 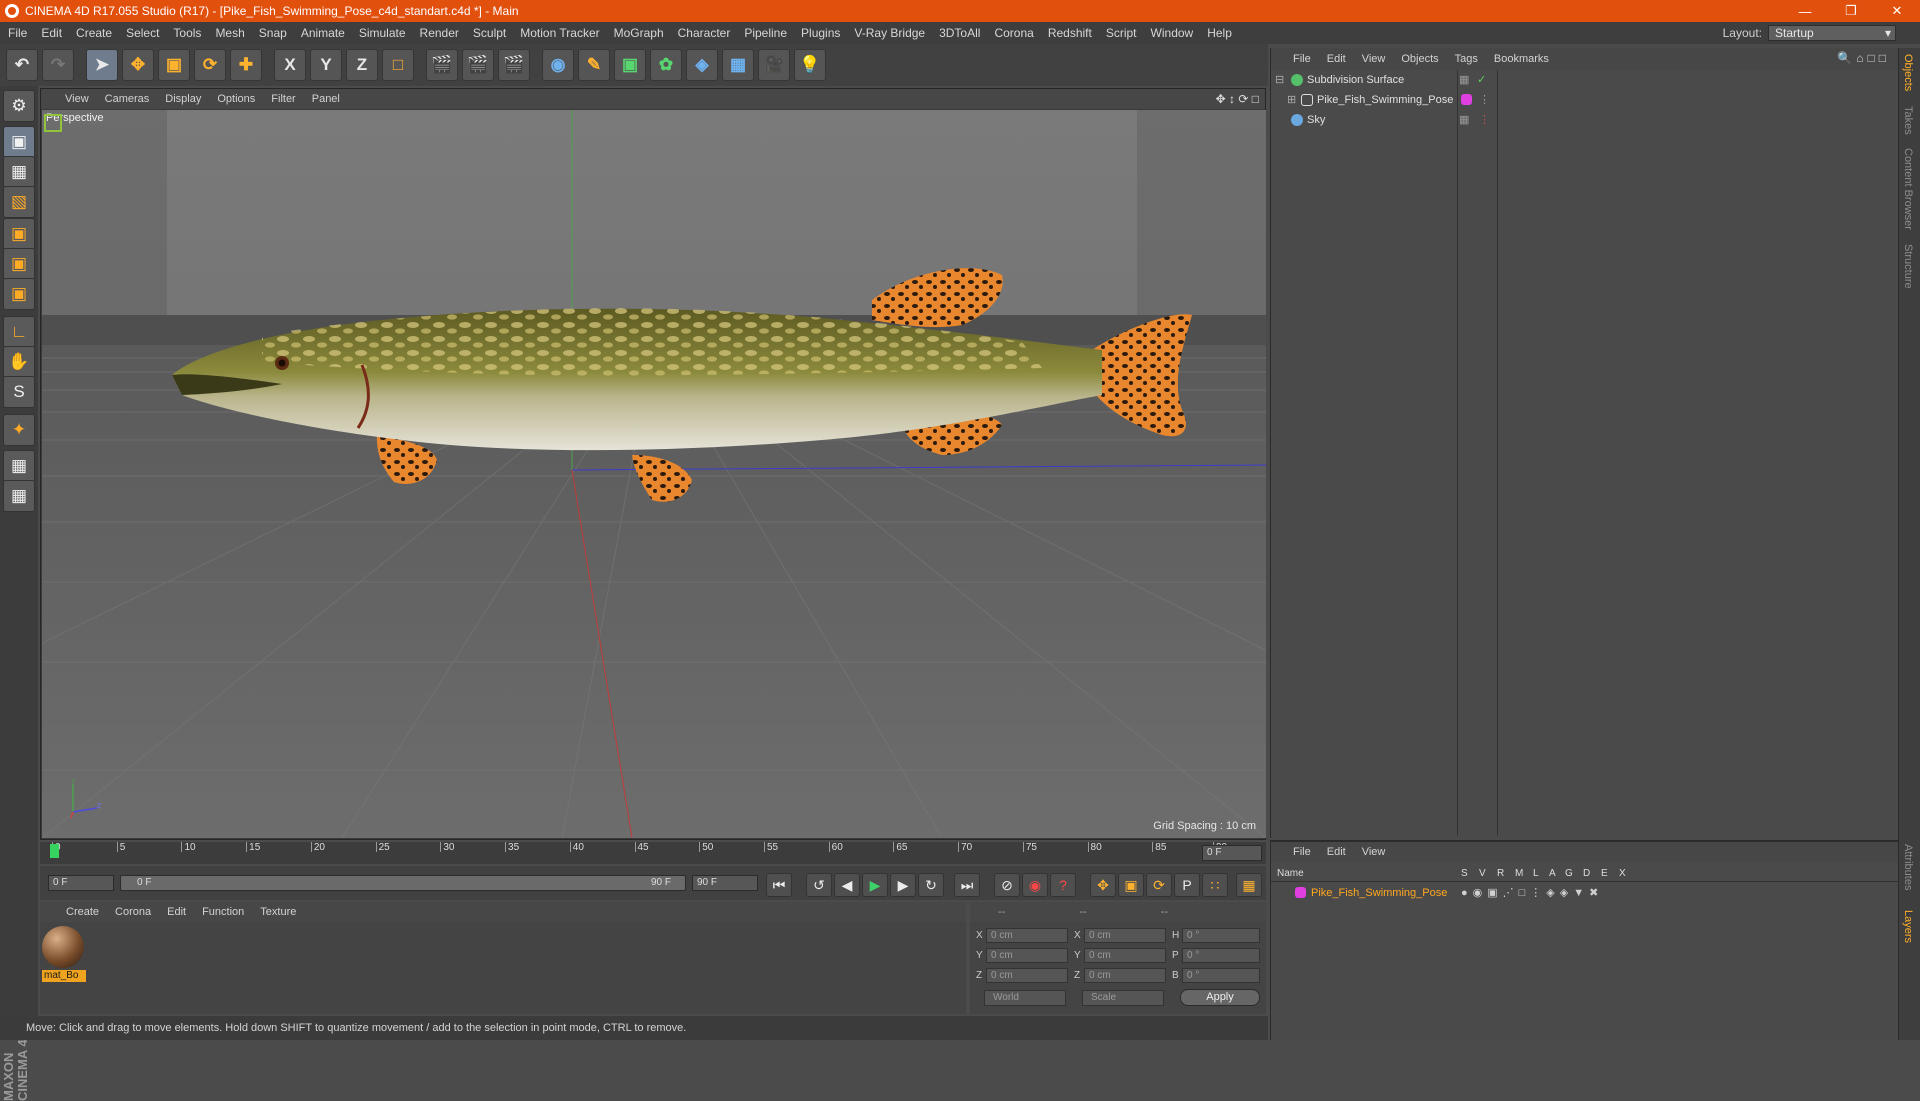 What do you see at coordinates (1532, 893) in the screenshot?
I see `layer-toggles-icon: ●◉▣⋰□⋮◈◈▼✖` at bounding box center [1532, 893].